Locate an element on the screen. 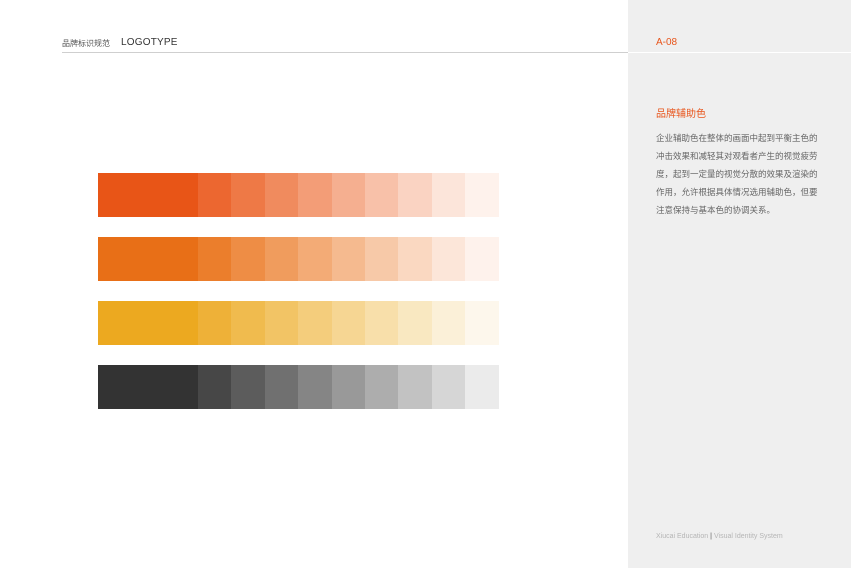  header-divider-right is located at coordinates (739, 52).